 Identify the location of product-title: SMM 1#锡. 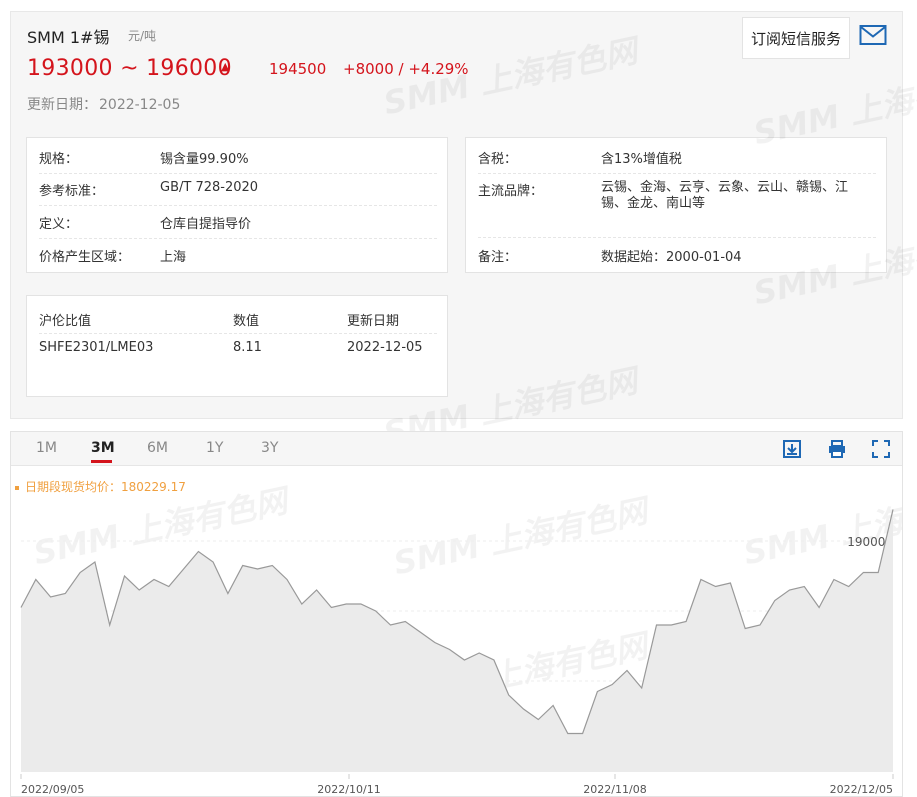
(68, 37).